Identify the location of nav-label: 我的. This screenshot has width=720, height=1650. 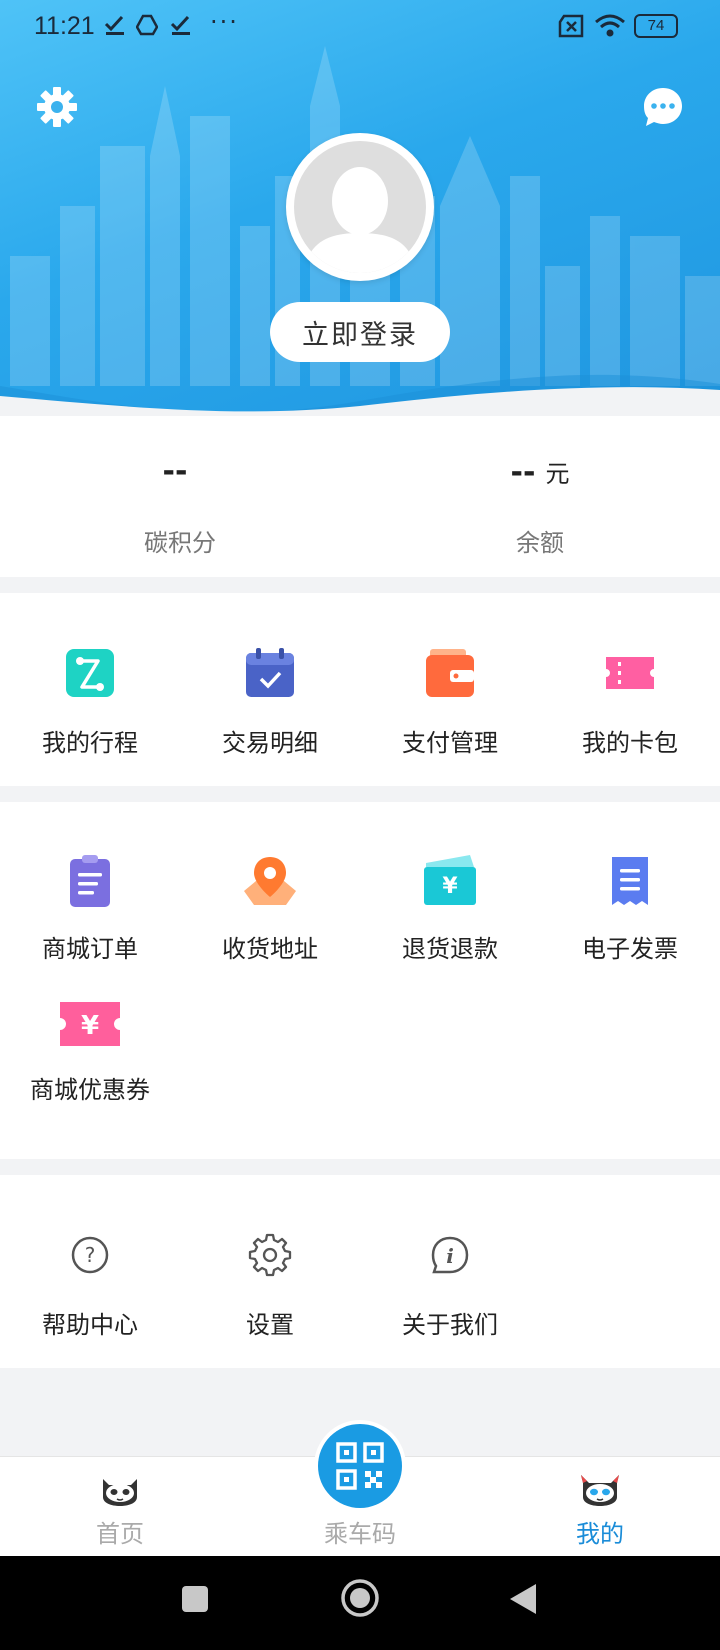
(600, 1534).